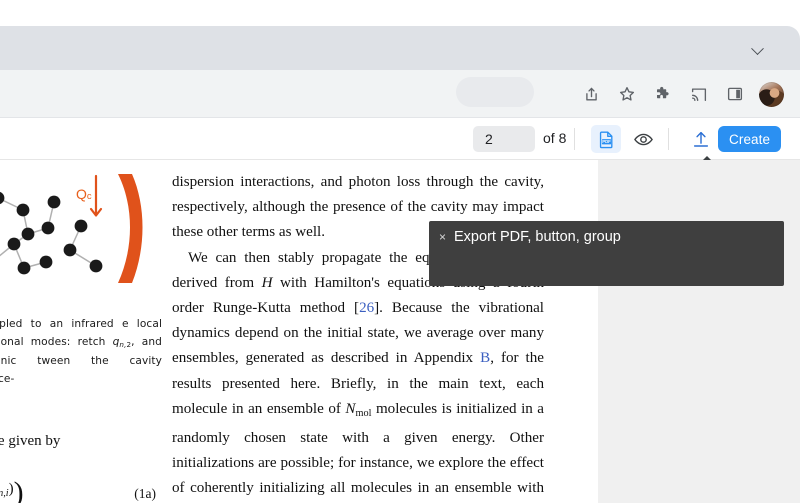  I want to click on side-panel-icon, so click(735, 94).